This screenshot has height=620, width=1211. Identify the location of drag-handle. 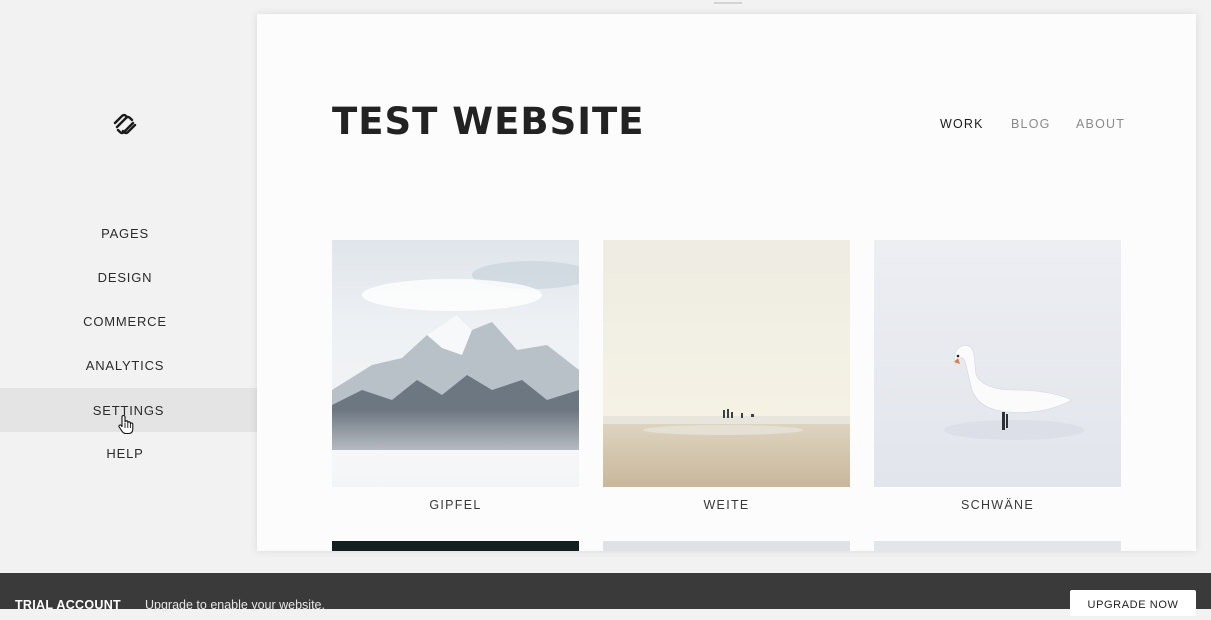
(728, 3).